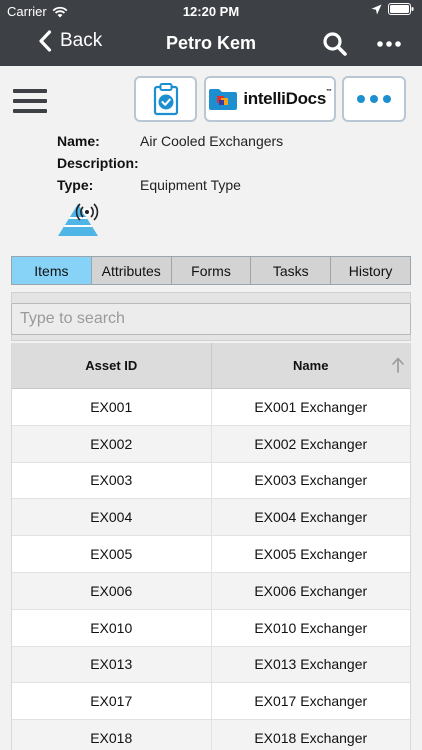 The image size is (422, 750). Describe the element at coordinates (30, 102) in the screenshot. I see `hamburger-icon` at that location.